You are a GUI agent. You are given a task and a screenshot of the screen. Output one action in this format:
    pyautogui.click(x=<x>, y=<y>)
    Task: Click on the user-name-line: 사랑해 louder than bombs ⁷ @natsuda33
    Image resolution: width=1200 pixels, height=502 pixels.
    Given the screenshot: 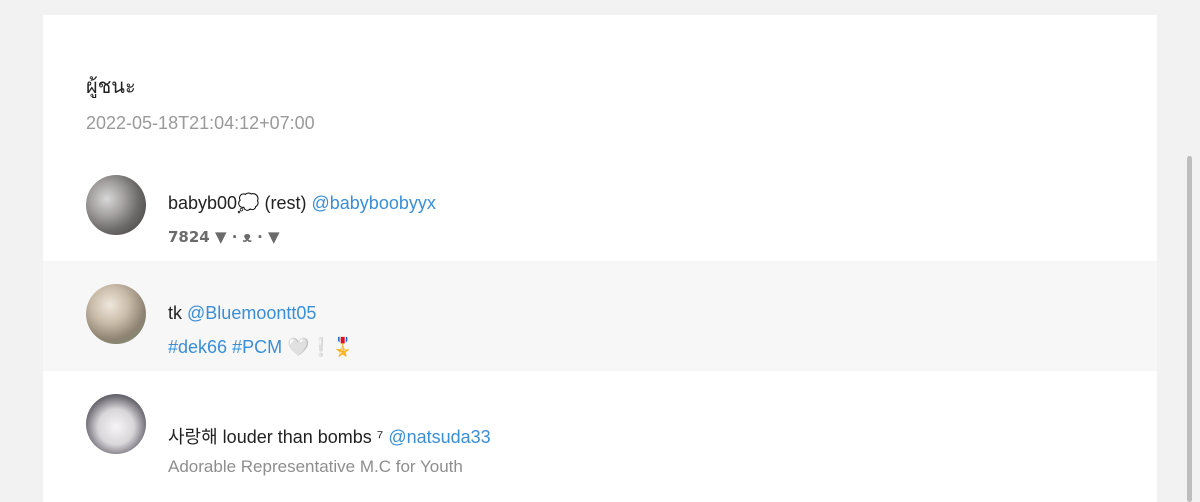 What is the action you would take?
    pyautogui.click(x=329, y=436)
    